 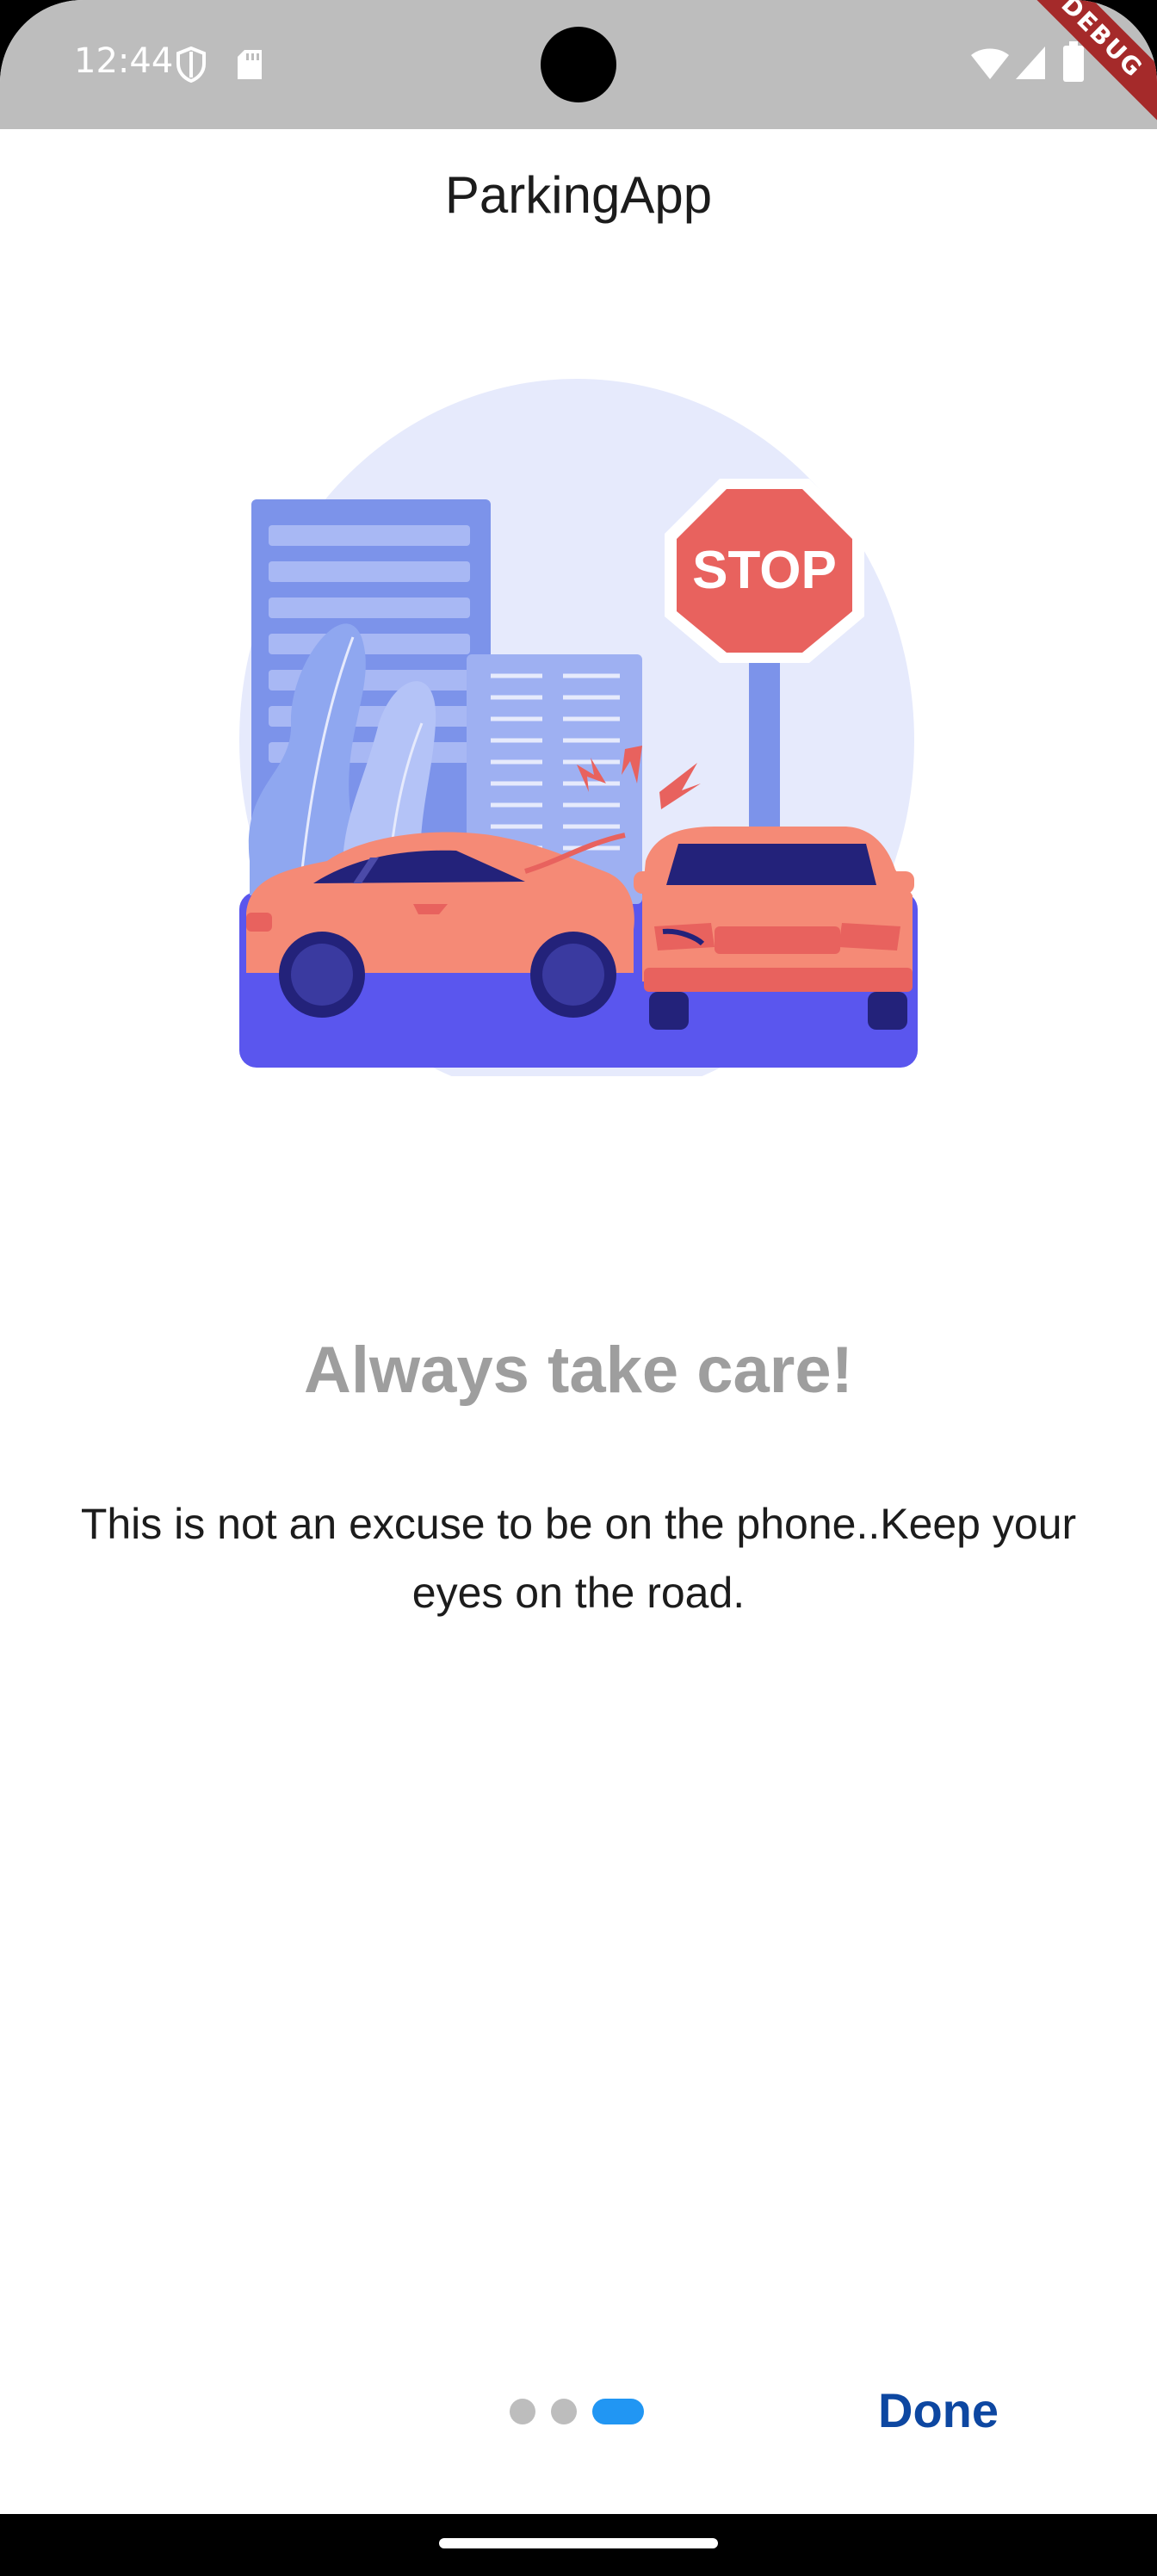 I want to click on status-bar: 12:44 DEBUG, so click(x=579, y=71).